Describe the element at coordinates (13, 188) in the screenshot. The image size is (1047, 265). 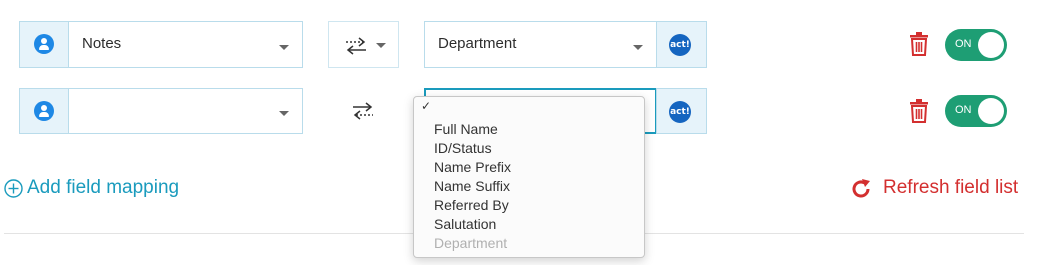
I see `plus-circle-icon` at that location.